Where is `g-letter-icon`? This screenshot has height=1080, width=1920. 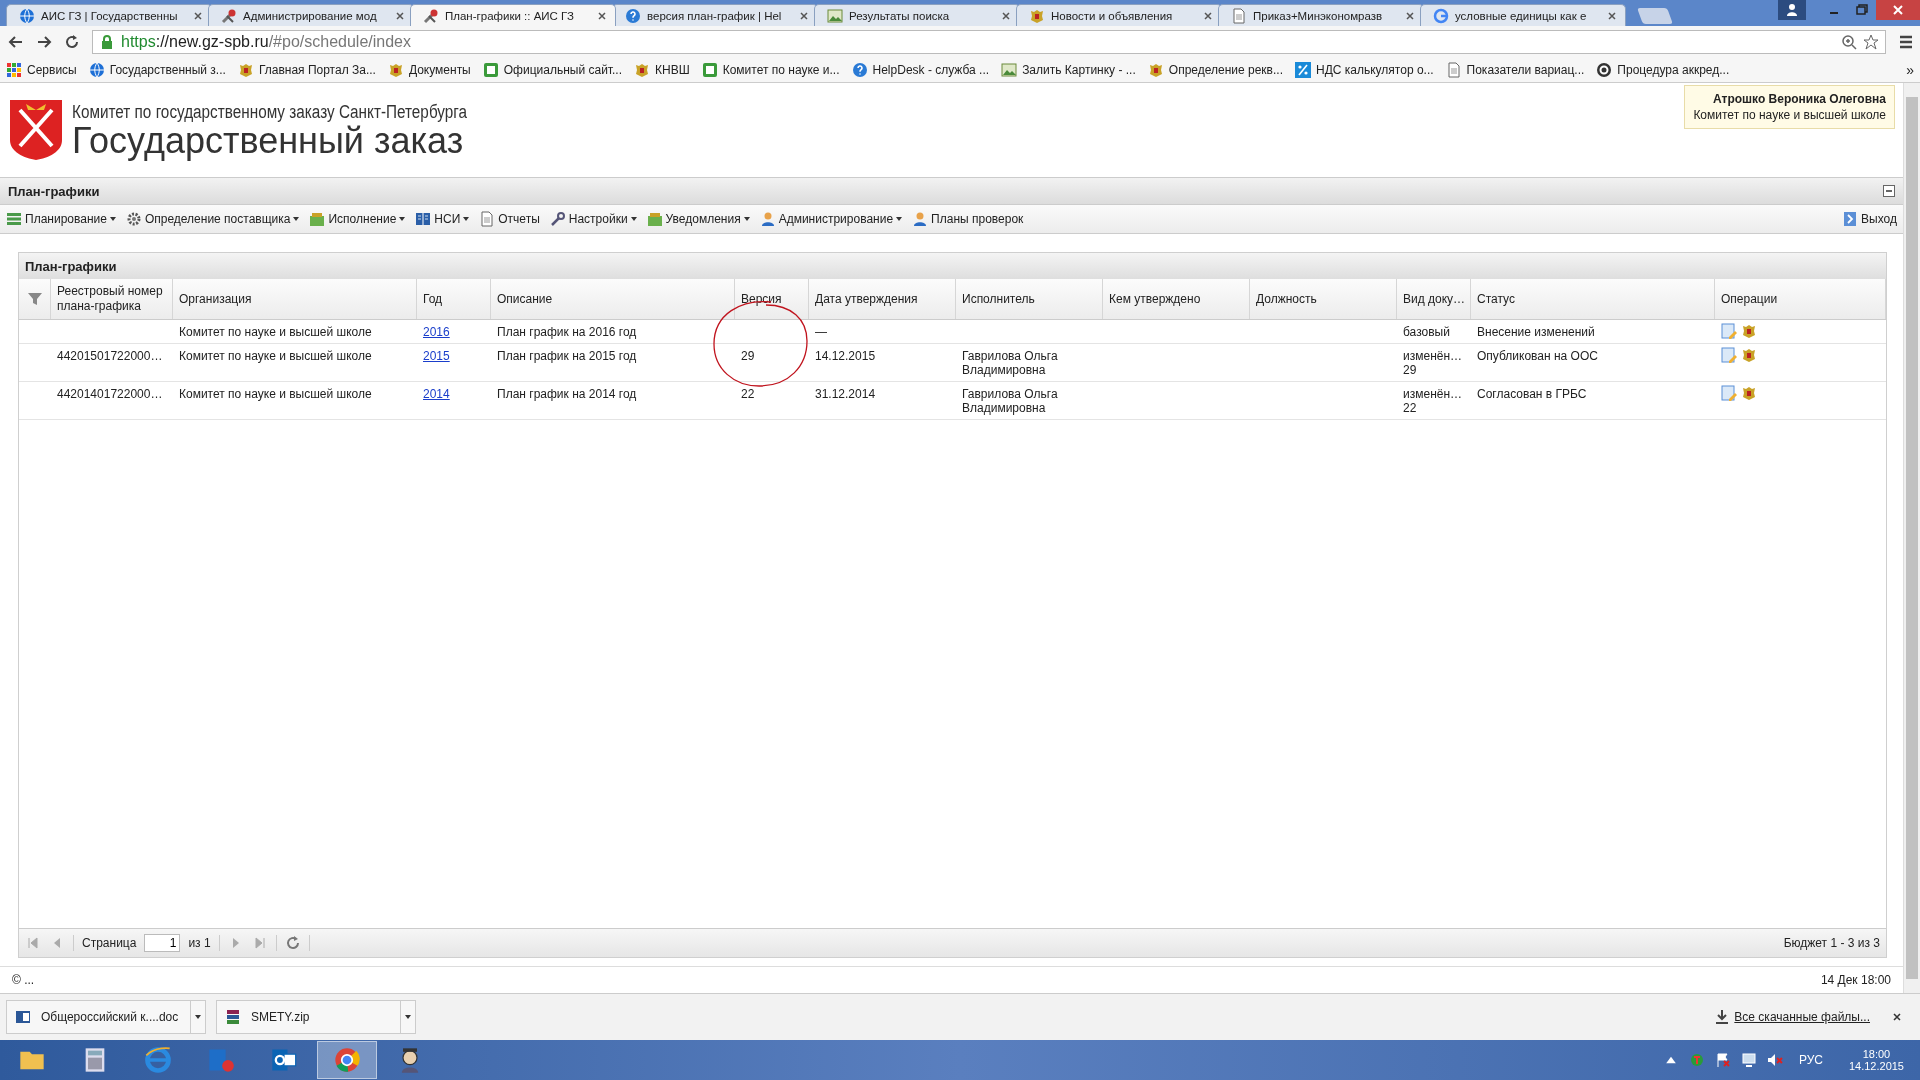
g-letter-icon is located at coordinates (1441, 15).